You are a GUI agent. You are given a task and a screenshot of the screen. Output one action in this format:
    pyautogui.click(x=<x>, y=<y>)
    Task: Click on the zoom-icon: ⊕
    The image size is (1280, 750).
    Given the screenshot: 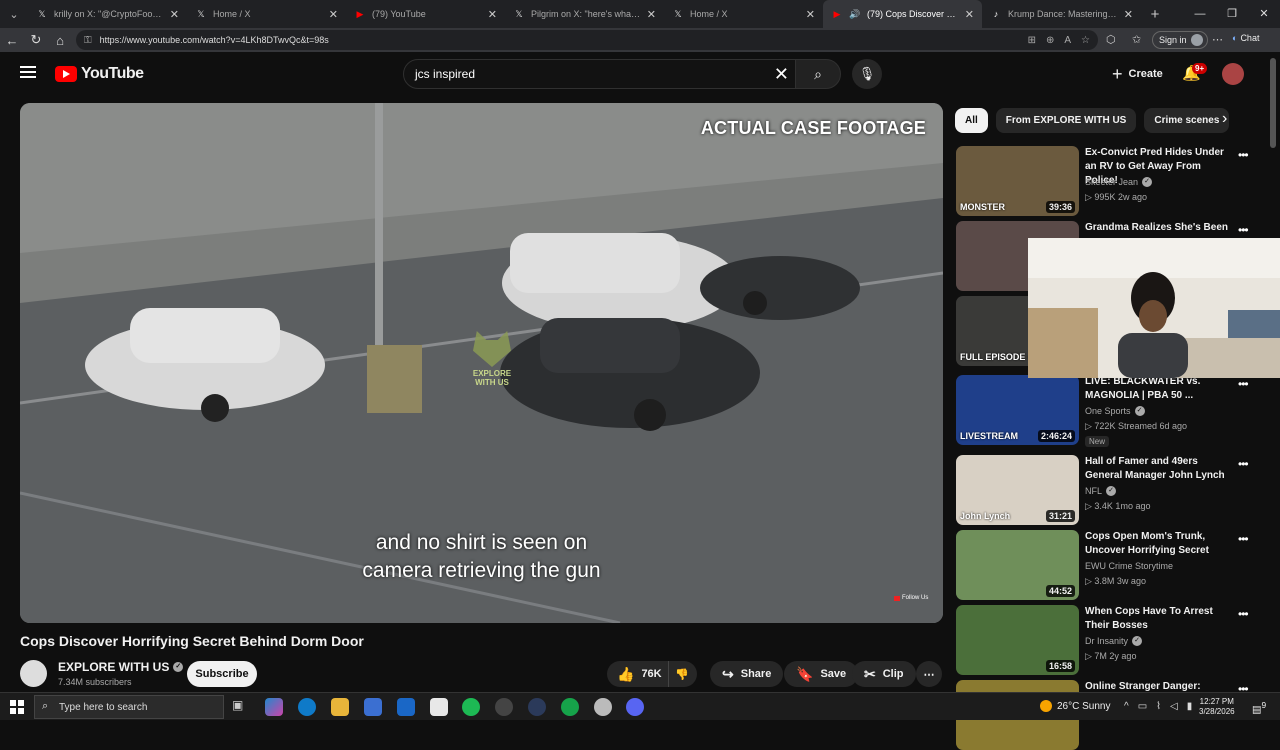 What is the action you would take?
    pyautogui.click(x=1050, y=40)
    